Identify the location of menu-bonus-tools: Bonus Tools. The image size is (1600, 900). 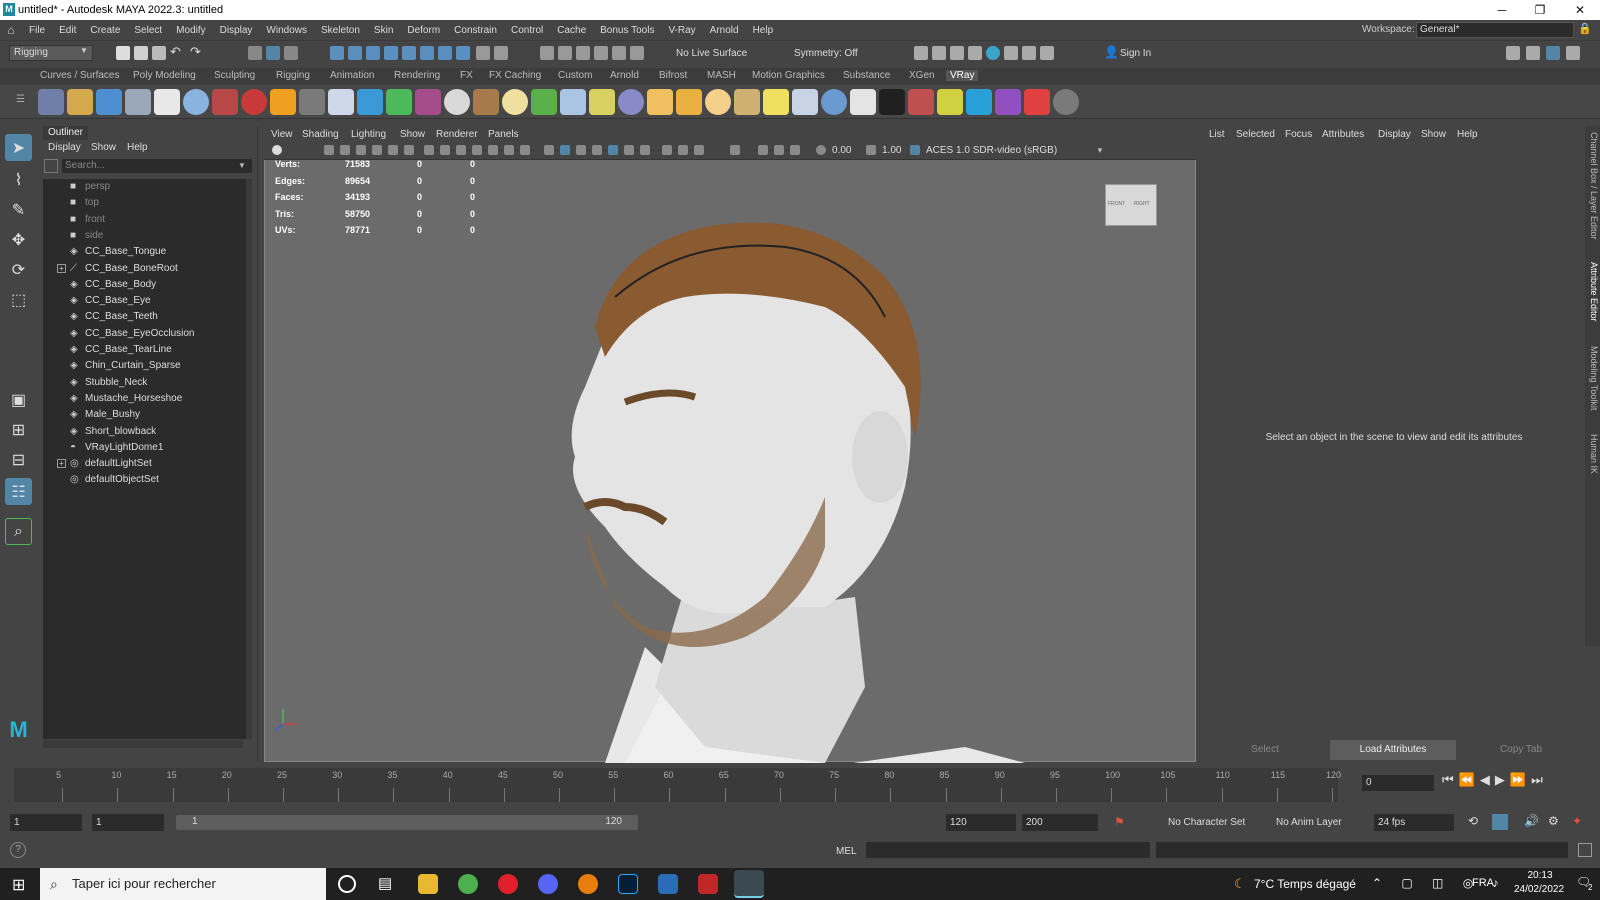
(627, 30).